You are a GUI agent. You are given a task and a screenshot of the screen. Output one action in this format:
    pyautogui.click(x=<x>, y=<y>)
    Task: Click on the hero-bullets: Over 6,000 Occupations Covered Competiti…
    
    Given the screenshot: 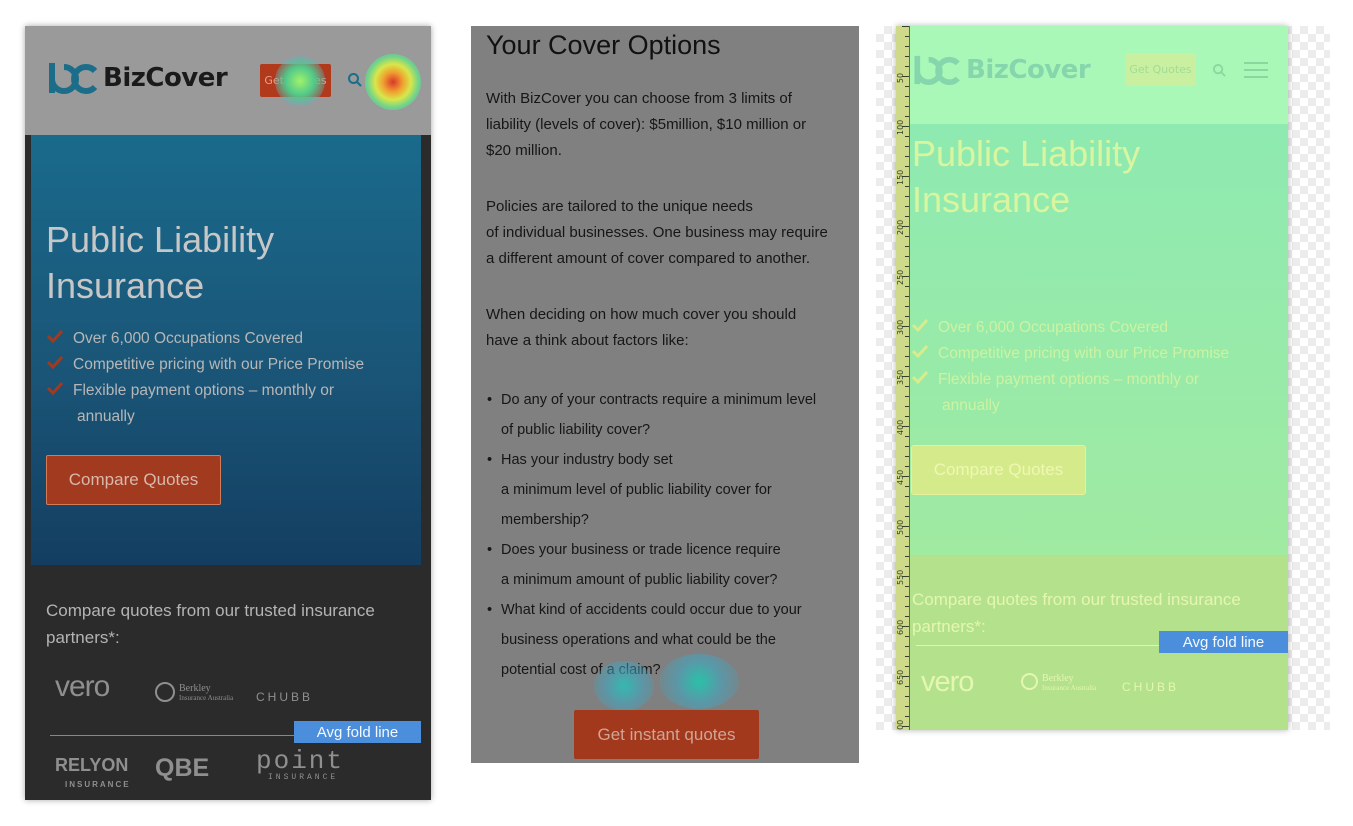 What is the action you would take?
    pyautogui.click(x=1070, y=367)
    